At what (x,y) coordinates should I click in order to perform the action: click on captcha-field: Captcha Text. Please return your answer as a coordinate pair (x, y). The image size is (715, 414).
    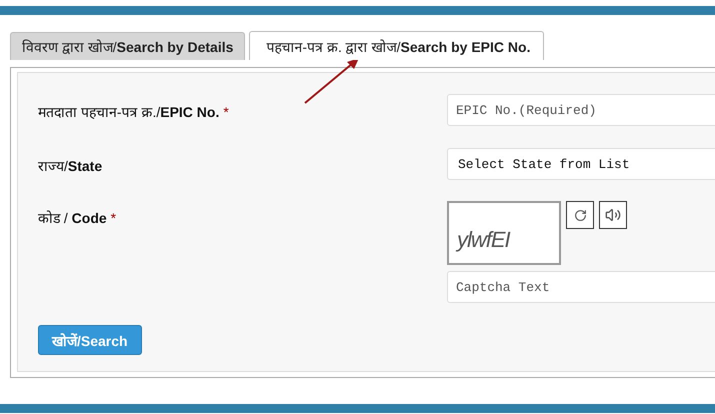
    Looking at the image, I should click on (581, 287).